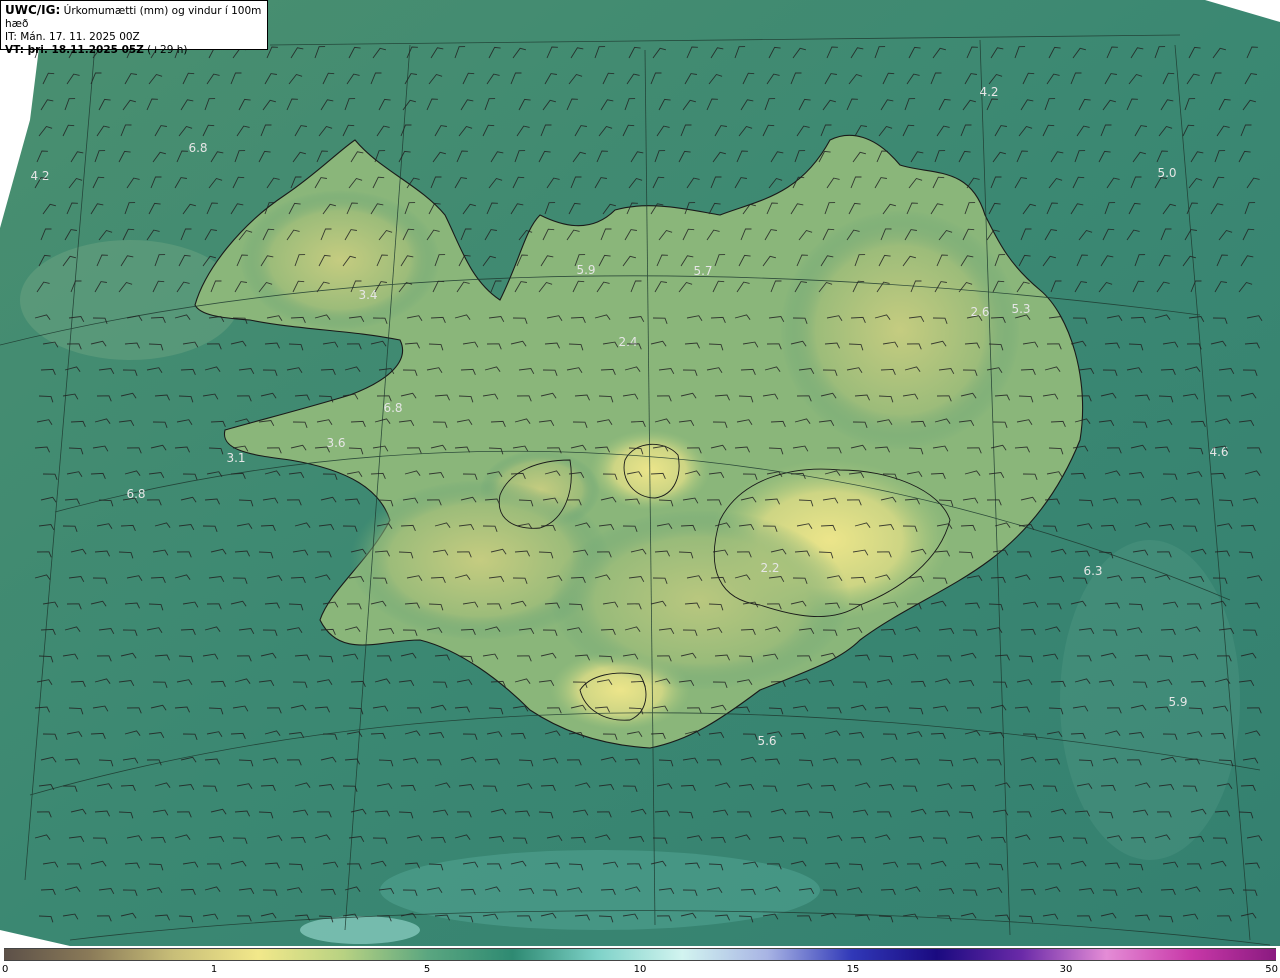 The width and height of the screenshot is (1280, 978). I want to click on map-label-19: 5.6, so click(766, 741).